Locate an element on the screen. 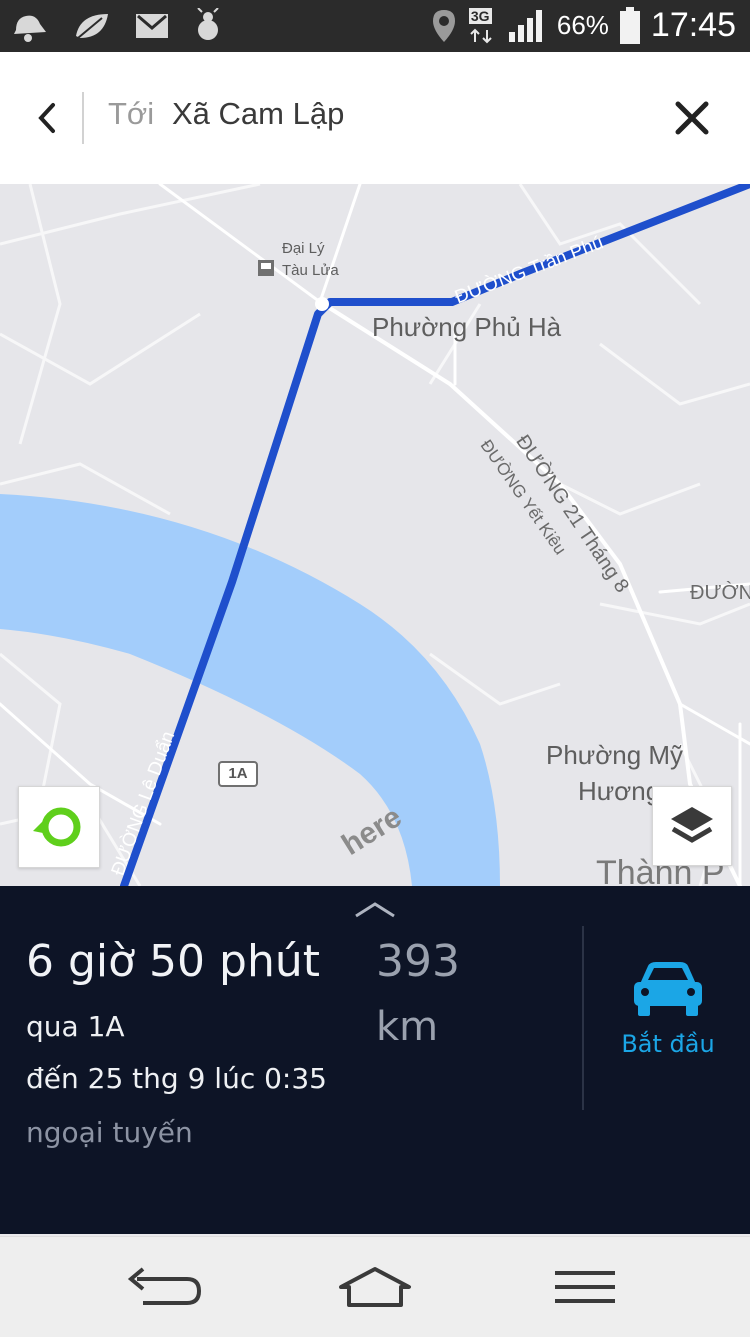  panel-divider is located at coordinates (583, 1018).